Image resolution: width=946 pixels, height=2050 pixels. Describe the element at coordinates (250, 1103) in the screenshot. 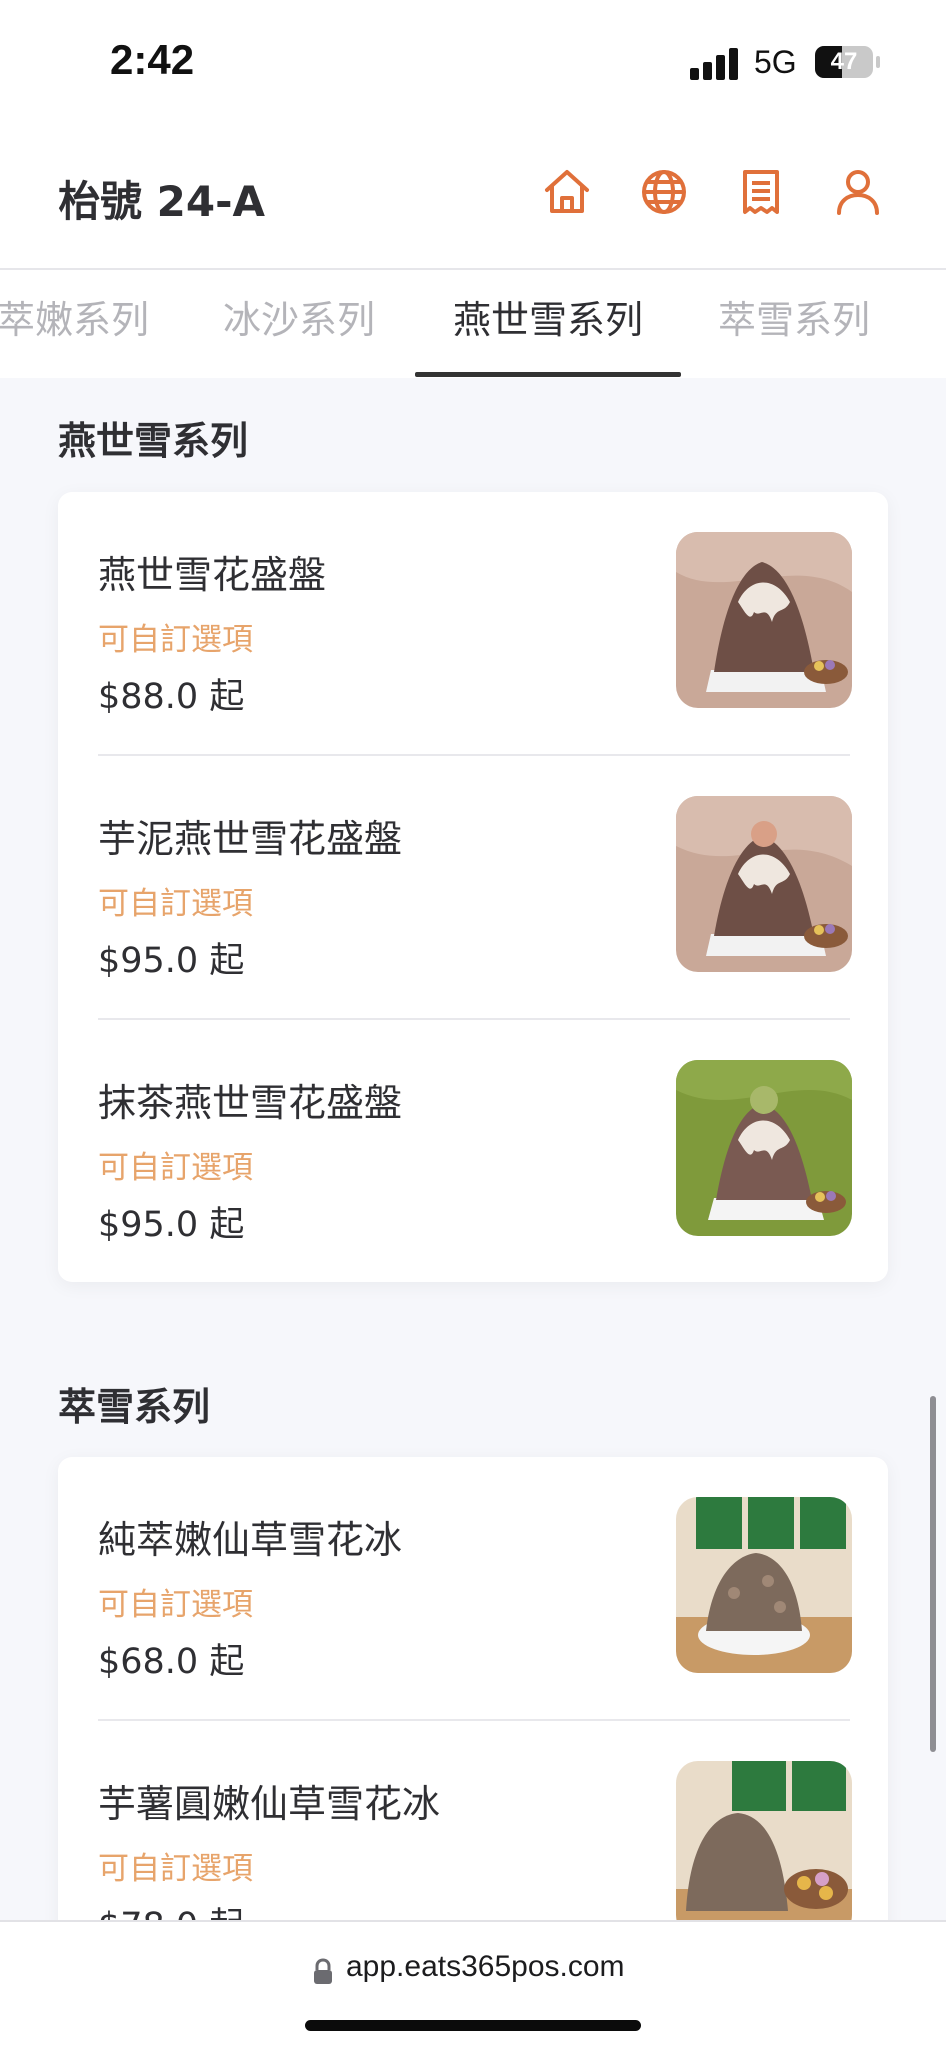

I see `item-name: 抹茶燕世雪花盛盤` at that location.